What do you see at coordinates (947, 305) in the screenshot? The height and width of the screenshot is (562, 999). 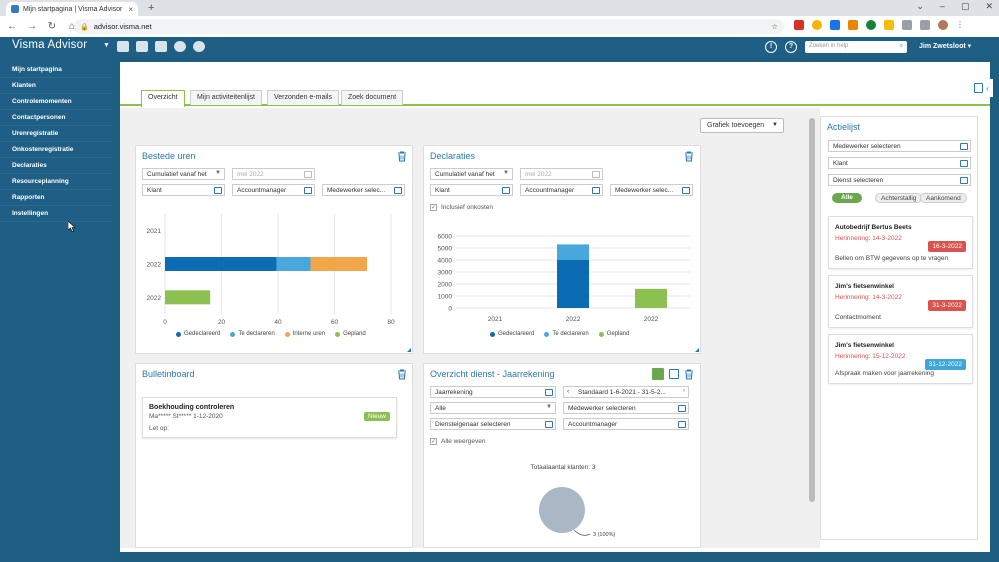 I see `task-date-badge: 31-3-2022` at bounding box center [947, 305].